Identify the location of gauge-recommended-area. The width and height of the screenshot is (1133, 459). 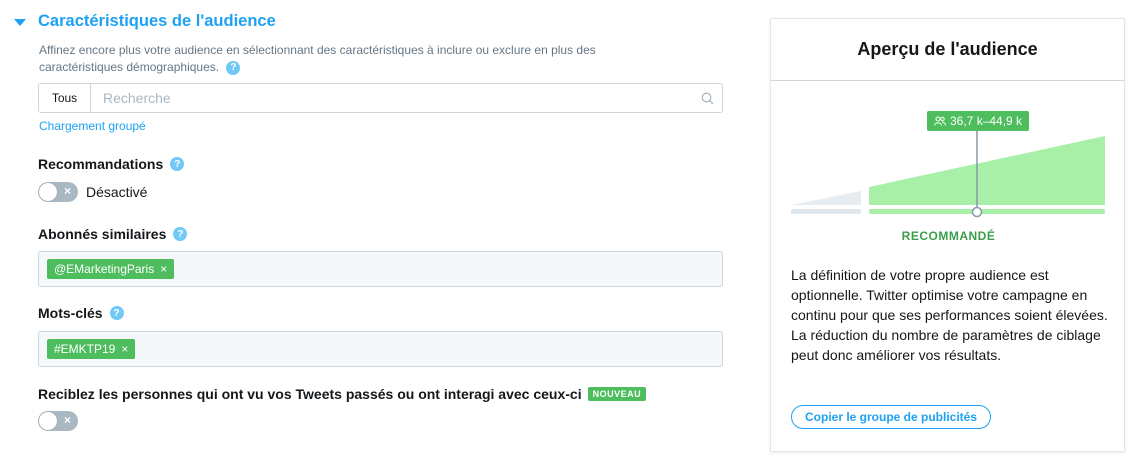
(987, 170).